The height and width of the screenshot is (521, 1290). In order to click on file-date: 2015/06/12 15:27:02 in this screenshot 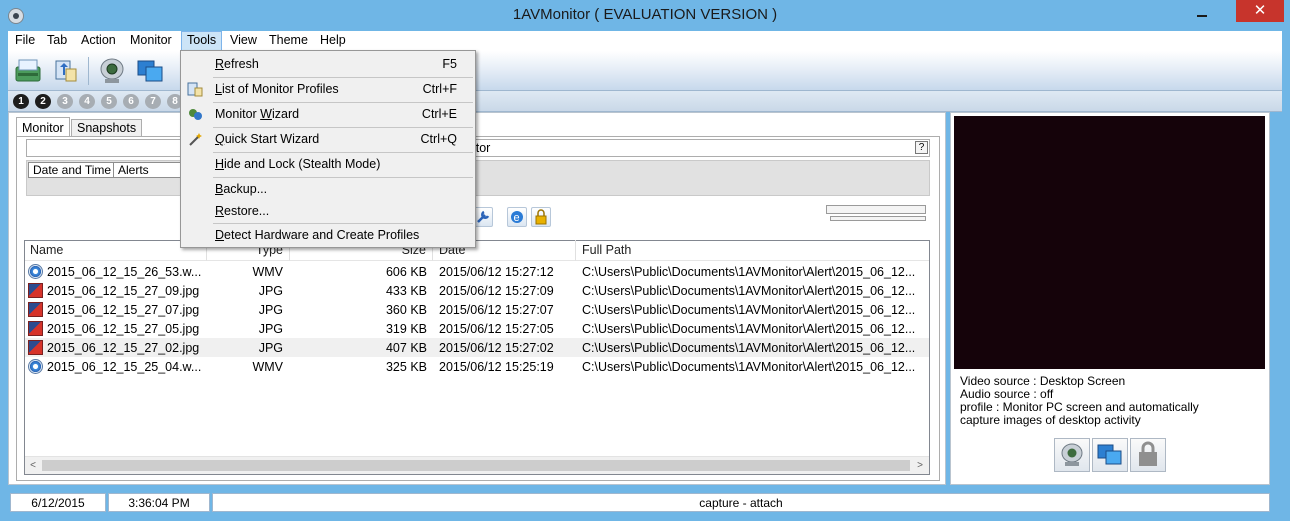, I will do `click(496, 348)`.